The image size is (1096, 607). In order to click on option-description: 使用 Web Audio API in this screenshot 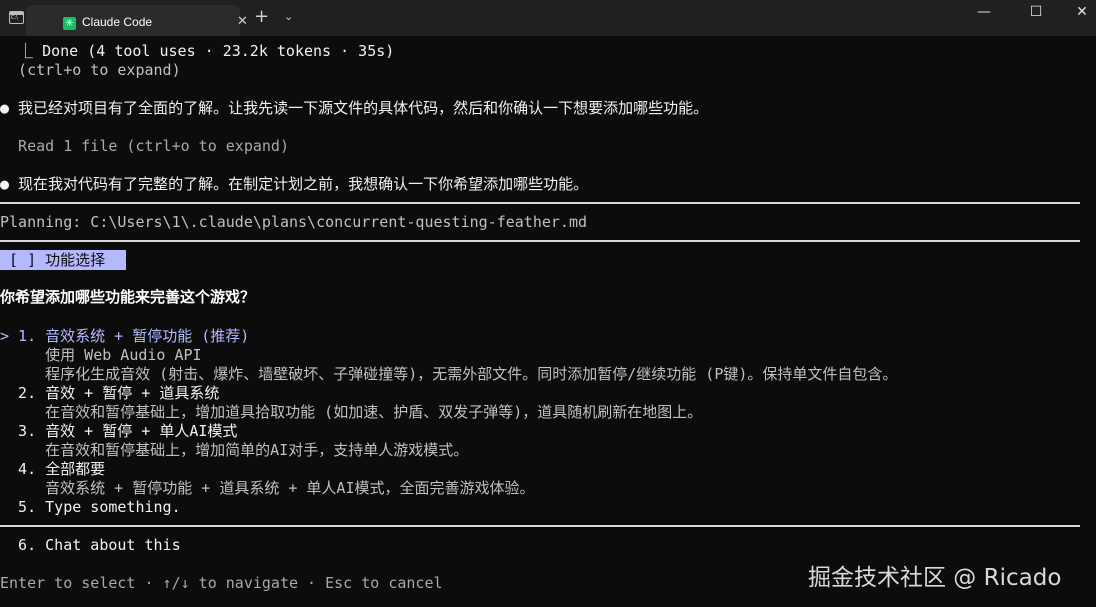, I will do `click(101, 355)`.